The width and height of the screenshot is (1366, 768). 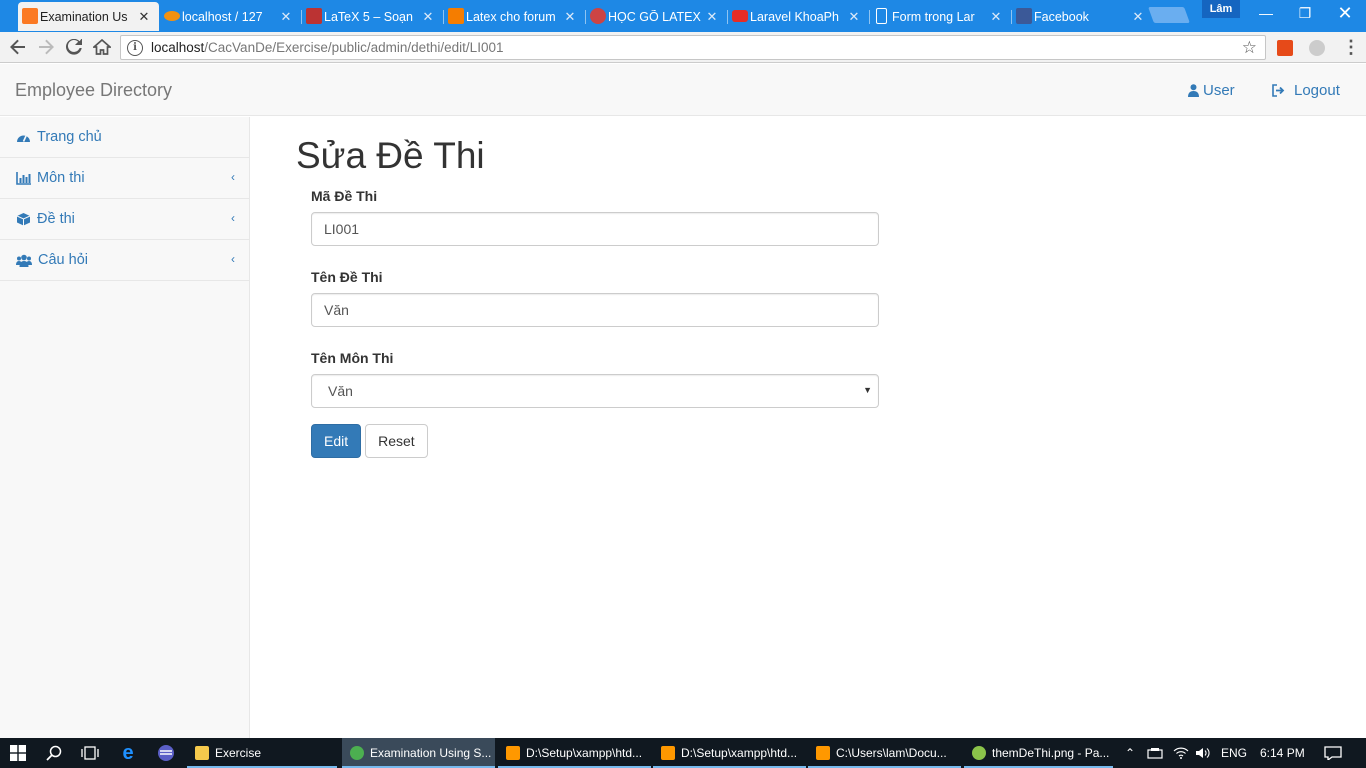 I want to click on volume-icon, so click(x=1203, y=753).